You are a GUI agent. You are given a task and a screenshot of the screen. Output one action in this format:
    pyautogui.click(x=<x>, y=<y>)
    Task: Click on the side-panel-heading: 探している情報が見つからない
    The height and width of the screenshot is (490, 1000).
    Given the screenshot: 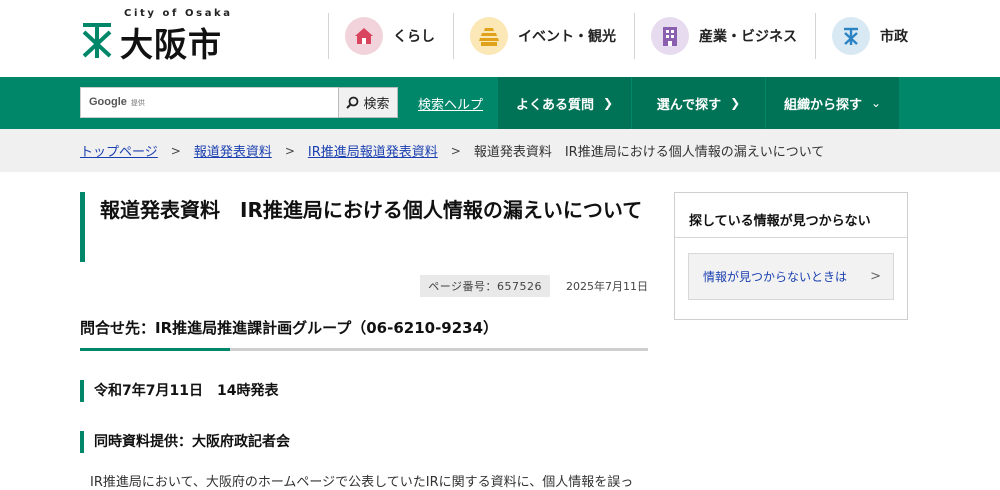 What is the action you would take?
    pyautogui.click(x=791, y=215)
    